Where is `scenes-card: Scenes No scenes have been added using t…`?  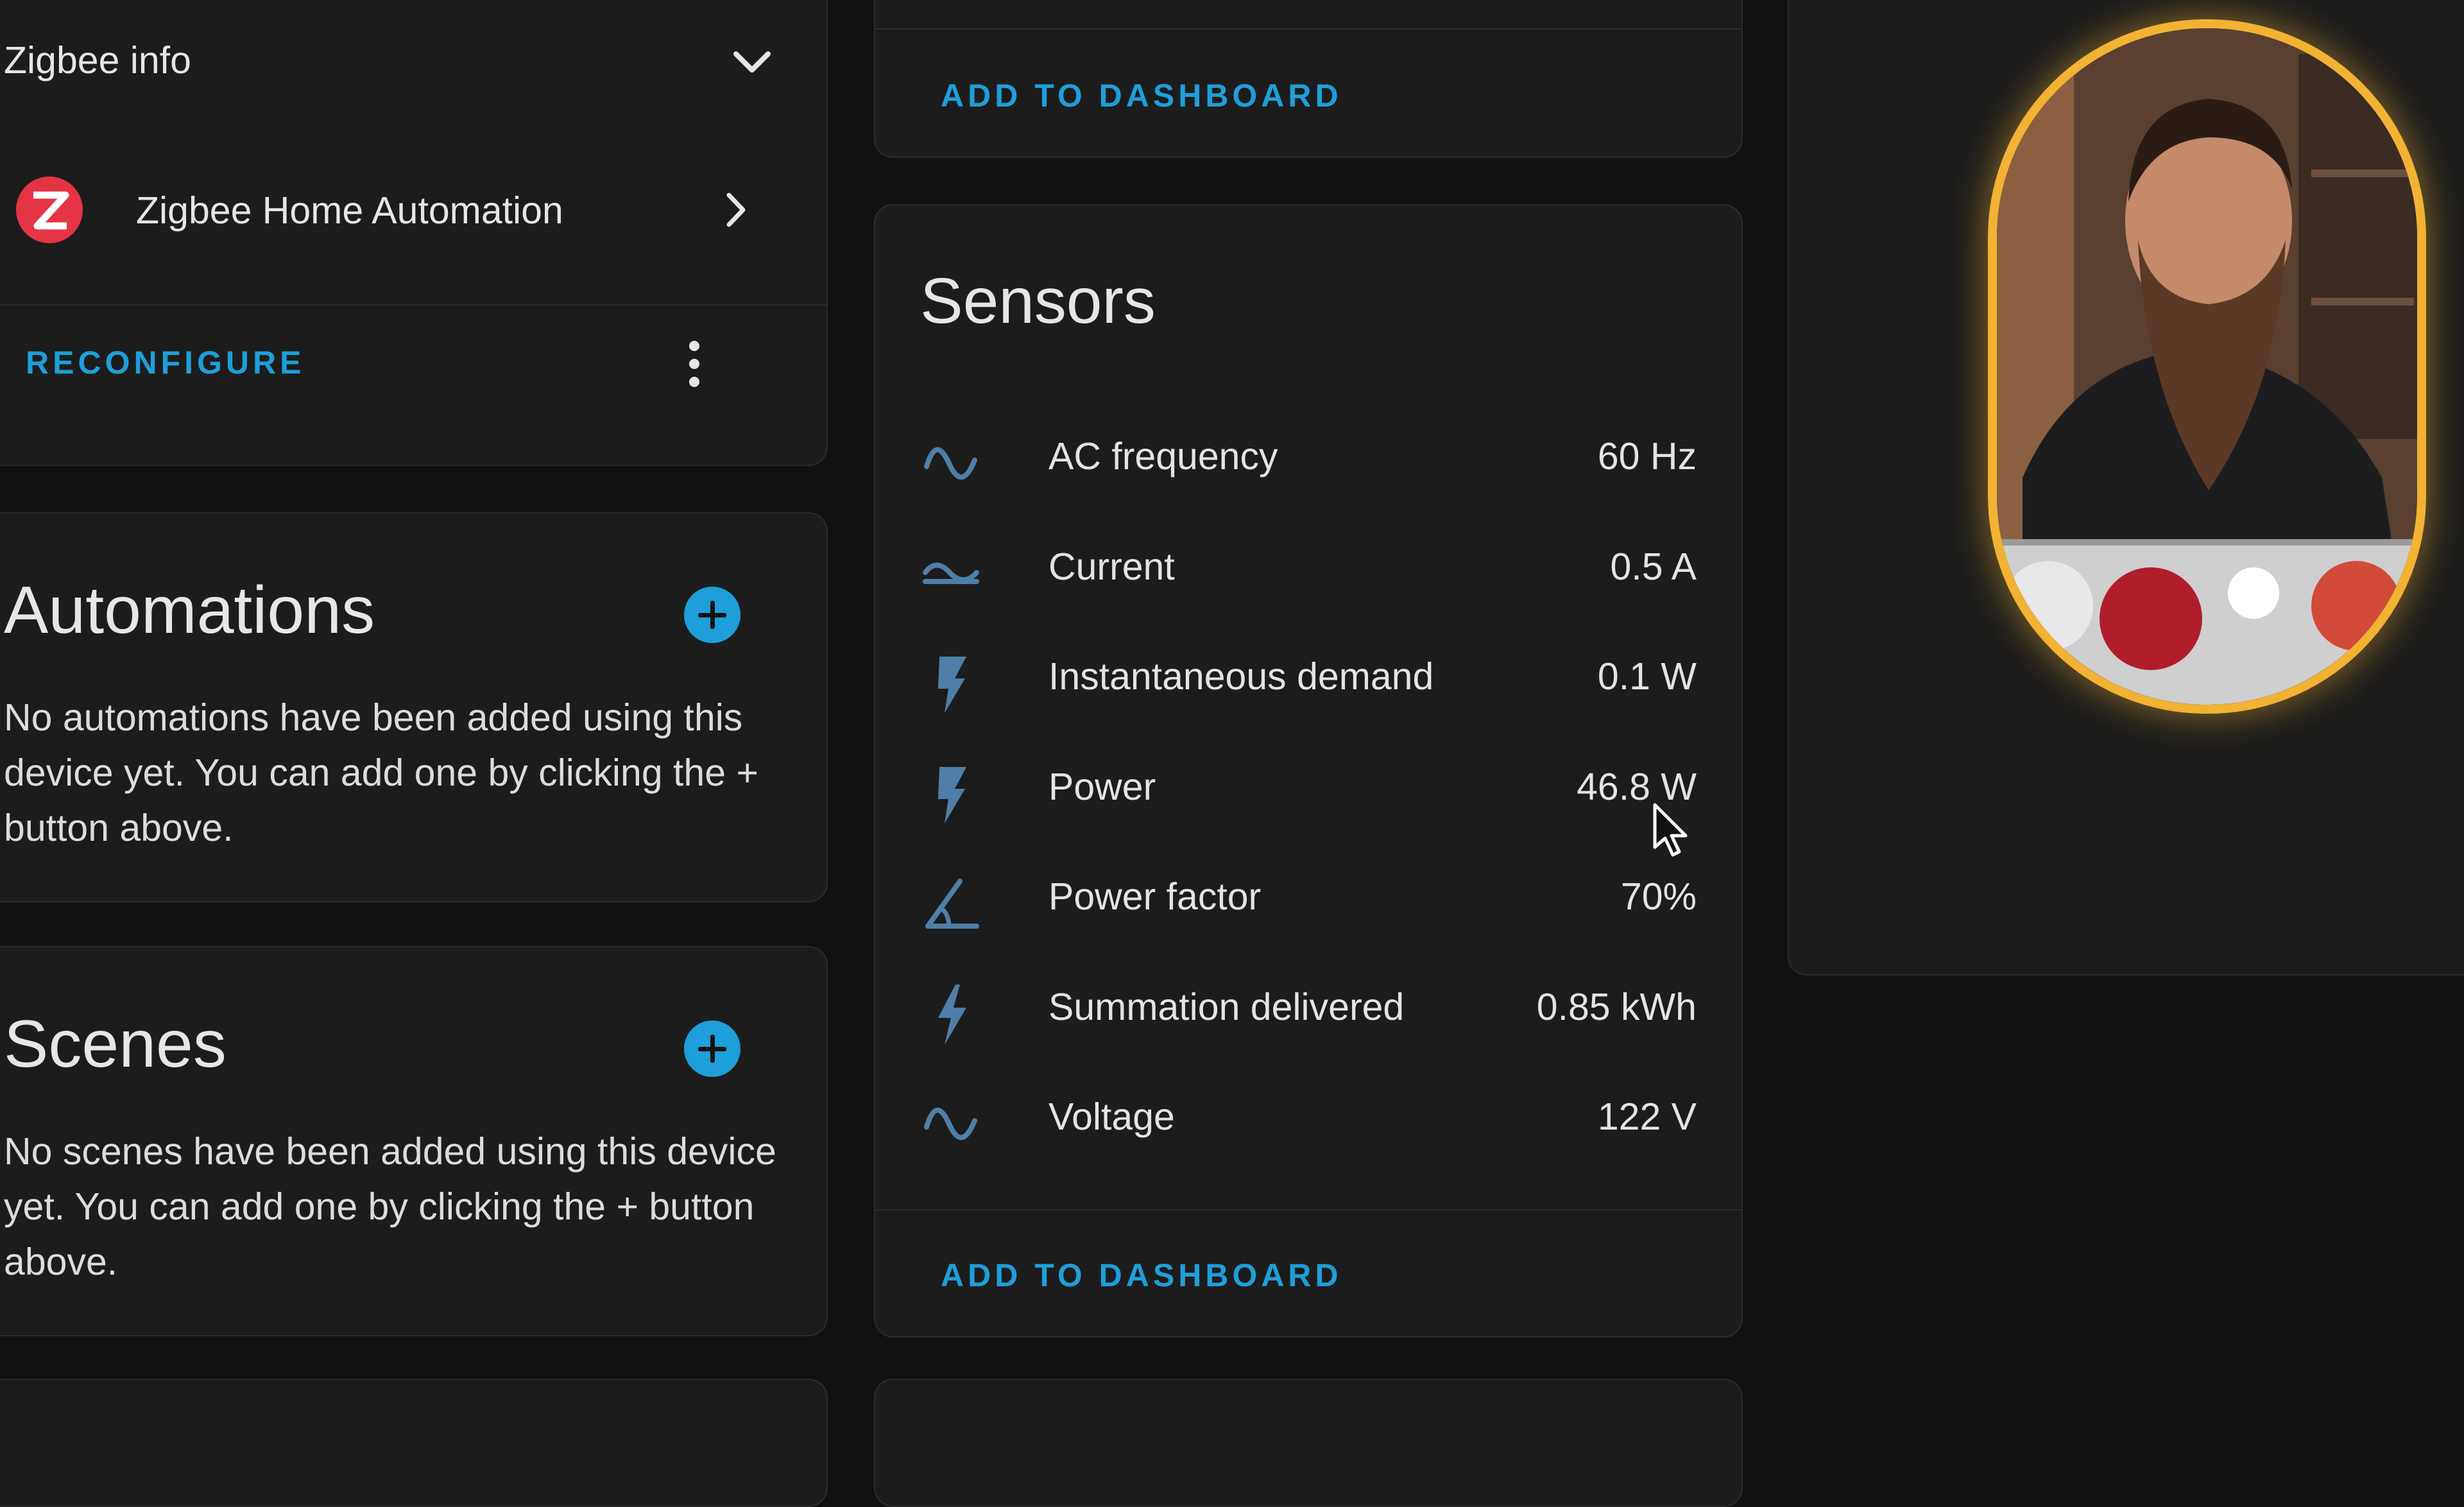 scenes-card: Scenes No scenes have been added using t… is located at coordinates (414, 1141).